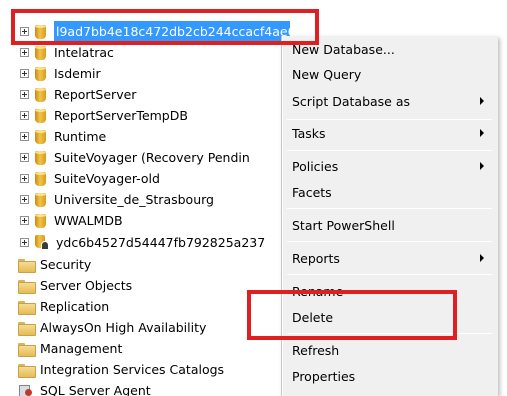 This screenshot has width=507, height=396. Describe the element at coordinates (392, 192) in the screenshot. I see `menu-item-facets: Facets` at that location.